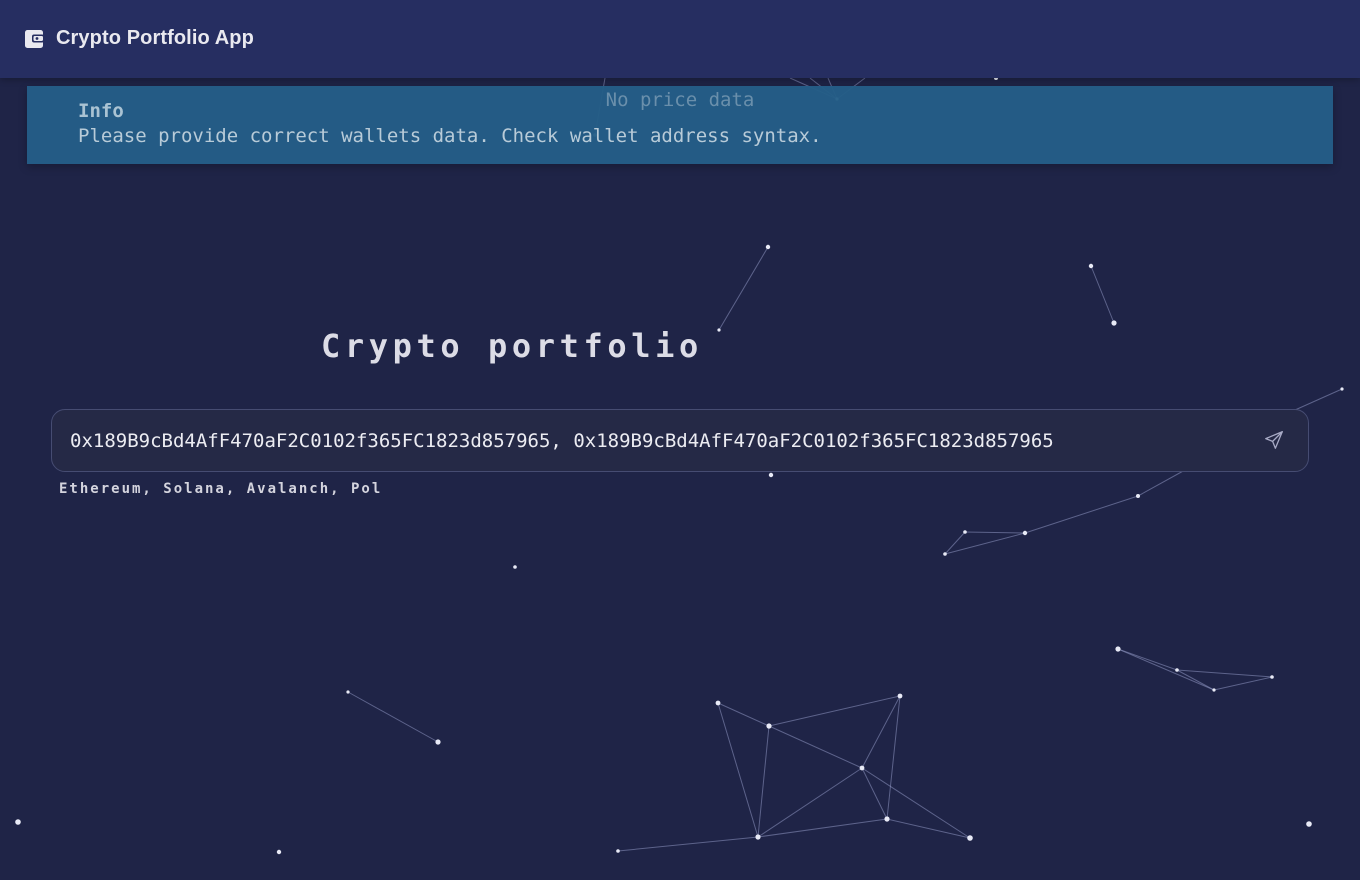 This screenshot has width=1360, height=880. I want to click on wallet-address-input, so click(660, 440).